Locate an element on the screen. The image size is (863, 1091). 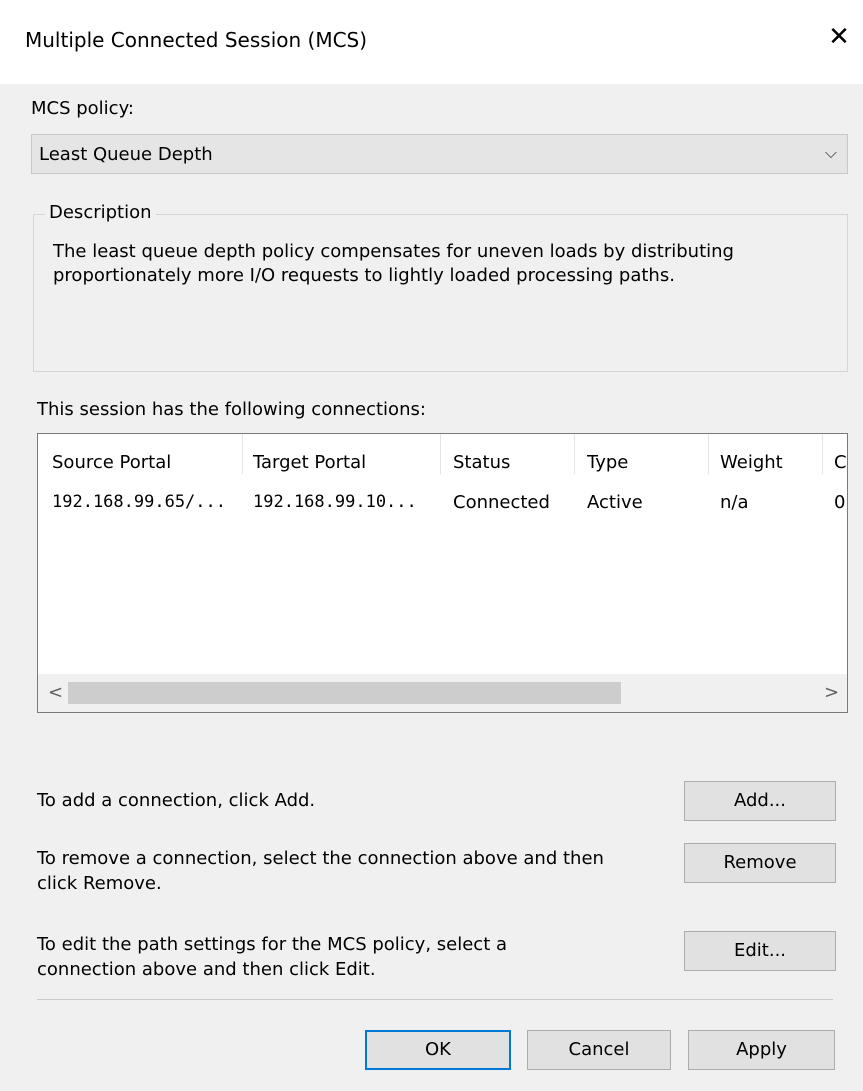
scroll-left-icon: < is located at coordinates (55, 692).